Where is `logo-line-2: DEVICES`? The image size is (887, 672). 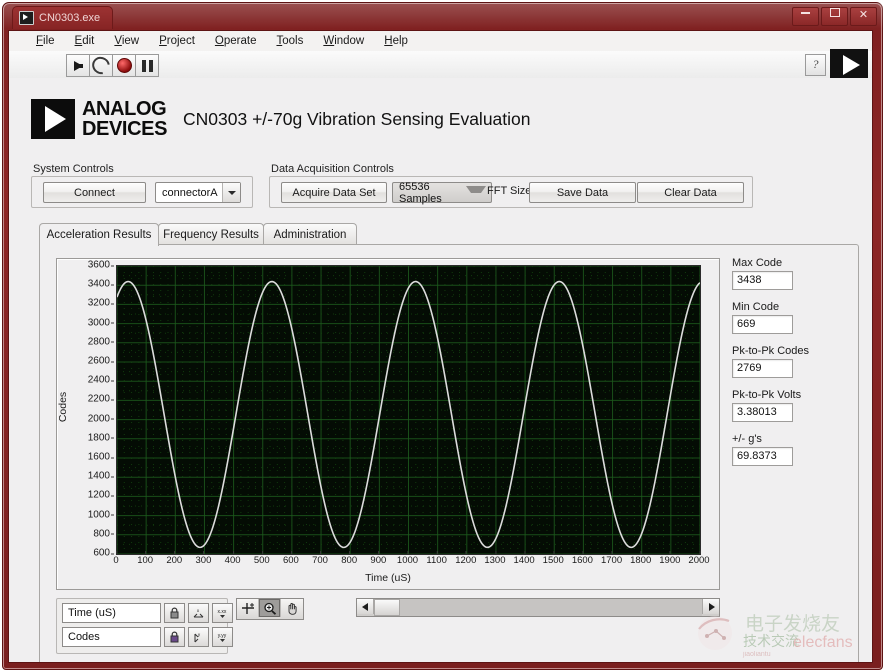
logo-line-2: DEVICES is located at coordinates (125, 129).